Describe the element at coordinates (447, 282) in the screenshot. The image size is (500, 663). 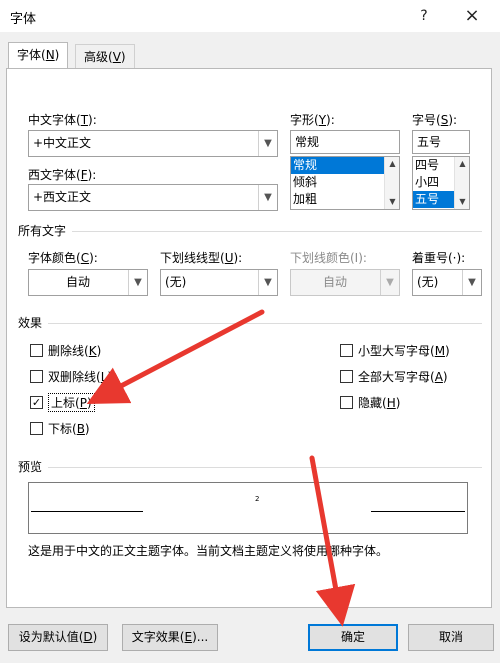
I see `emphasis-combo: (无) ▼` at that location.